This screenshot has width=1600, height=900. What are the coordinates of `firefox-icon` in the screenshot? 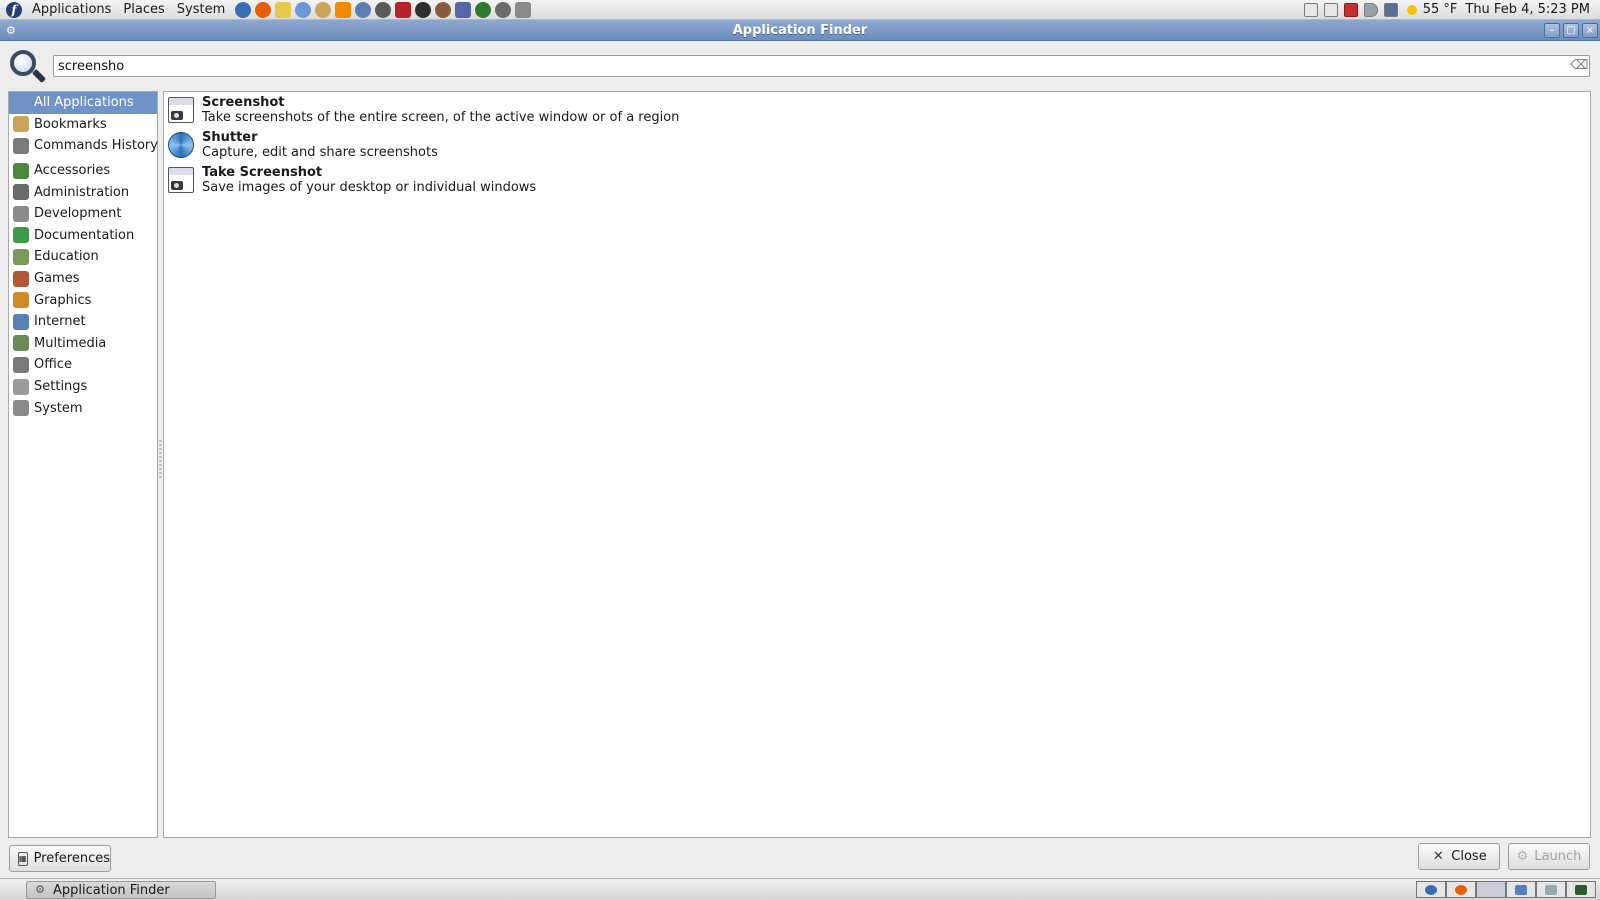 It's located at (263, 9).